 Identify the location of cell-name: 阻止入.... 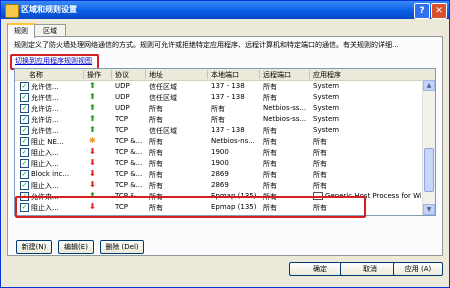
(45, 164).